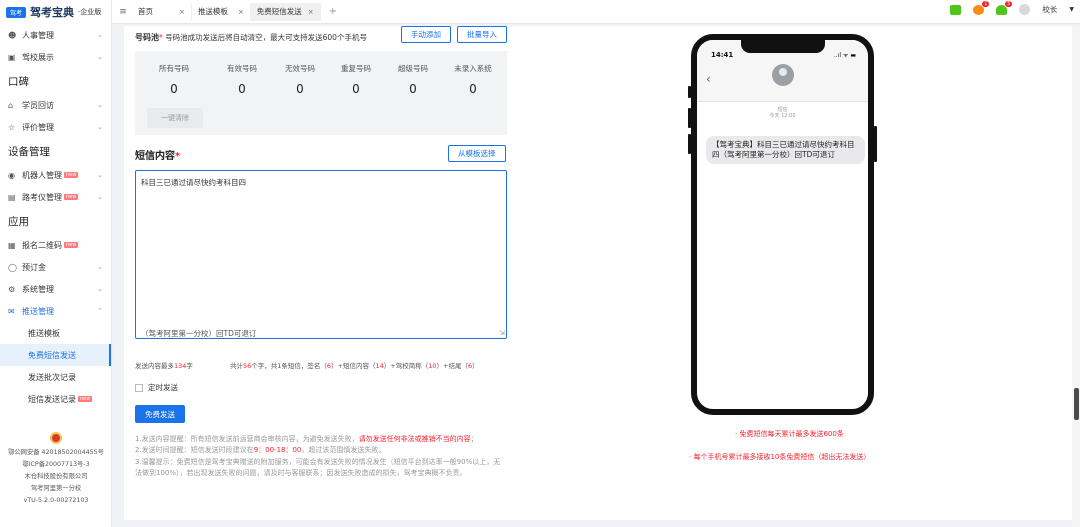 Image resolution: width=1080 pixels, height=527 pixels. I want to click on sidebar-item-label: 人事管理, so click(38, 35).